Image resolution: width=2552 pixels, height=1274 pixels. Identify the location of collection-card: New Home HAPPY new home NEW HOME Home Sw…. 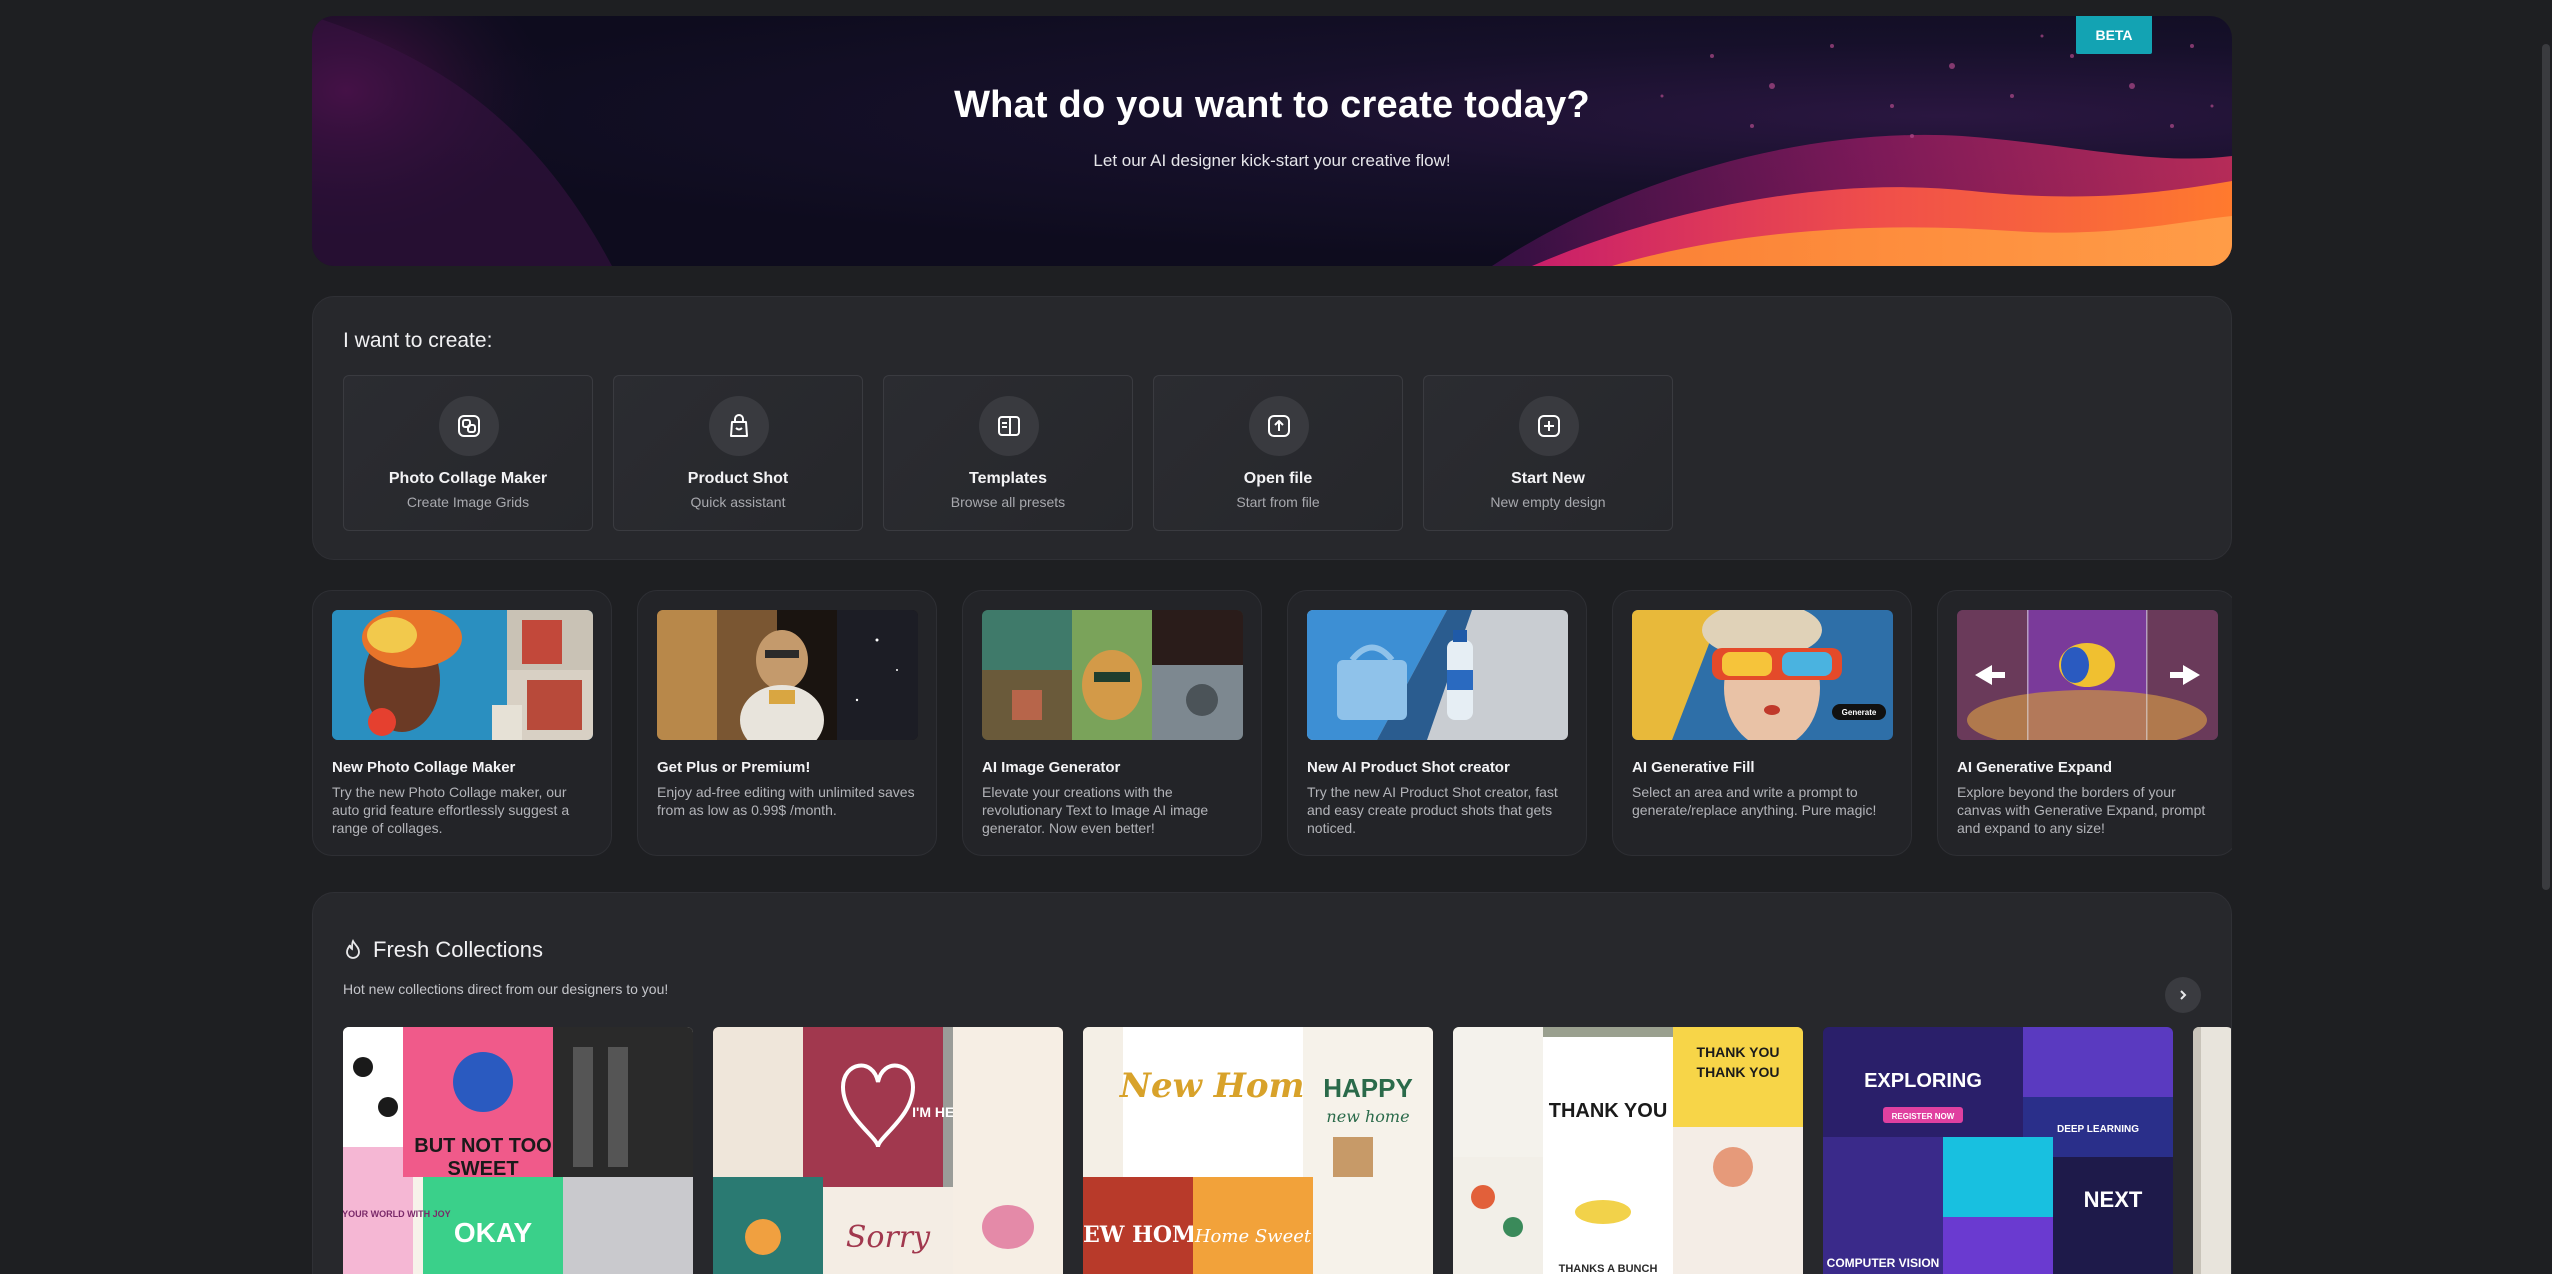
(1258, 1150).